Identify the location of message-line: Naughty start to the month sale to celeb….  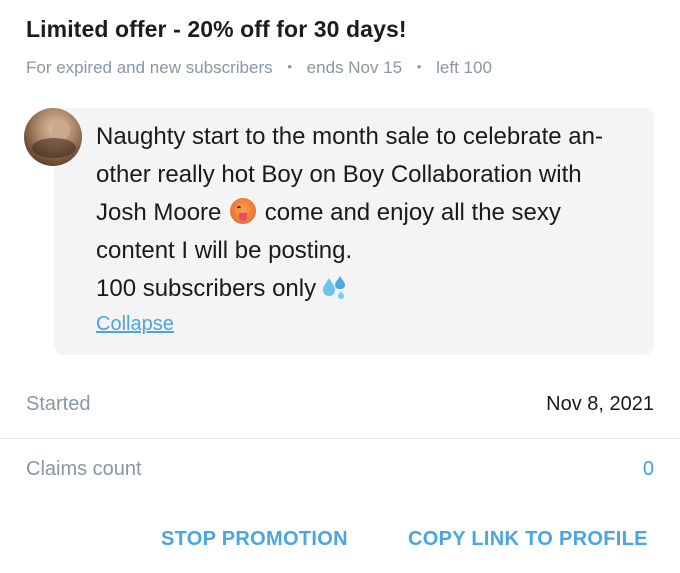
(349, 136).